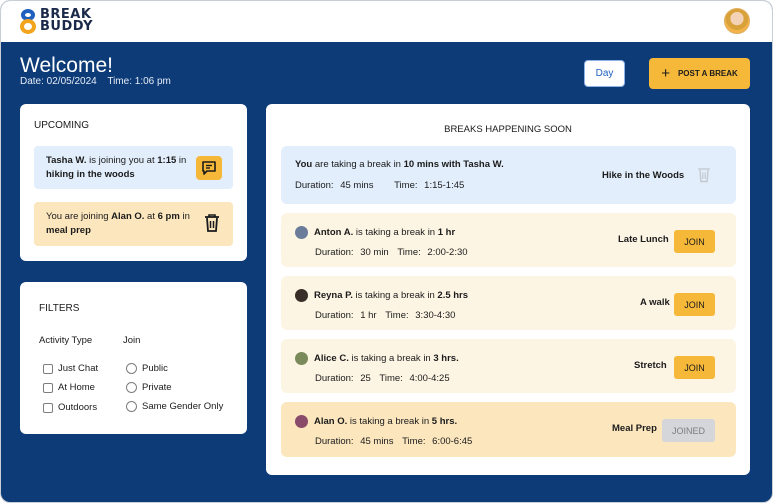  Describe the element at coordinates (168, 216) in the screenshot. I see `upcoming-time: 6 pm` at that location.